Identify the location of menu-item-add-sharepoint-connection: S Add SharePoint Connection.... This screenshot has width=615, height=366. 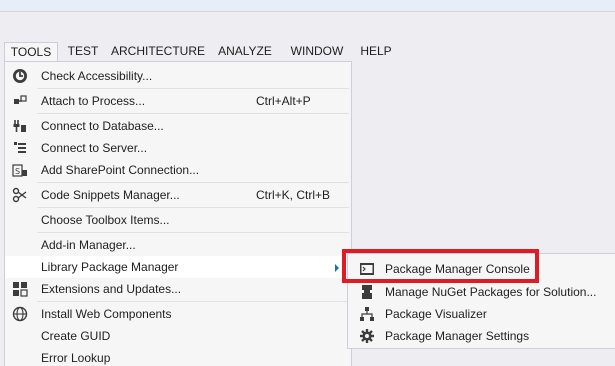
(178, 170).